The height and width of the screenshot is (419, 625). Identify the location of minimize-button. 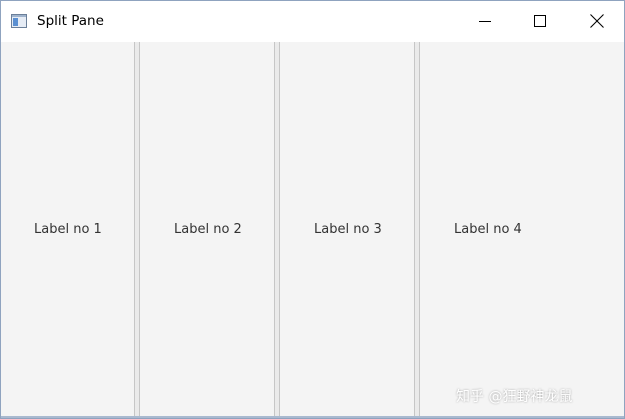
(485, 21).